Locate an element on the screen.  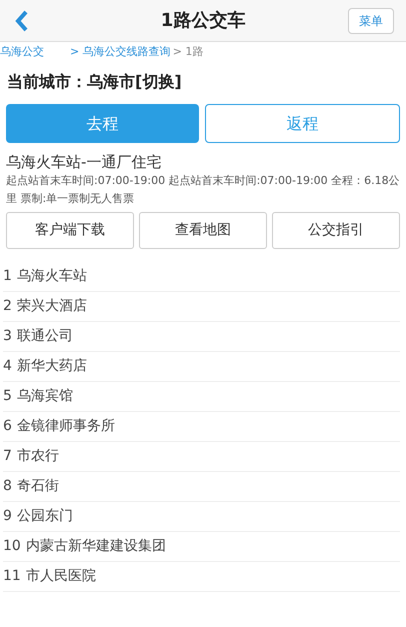
stop-row: 1 乌海火车站 is located at coordinates (201, 277).